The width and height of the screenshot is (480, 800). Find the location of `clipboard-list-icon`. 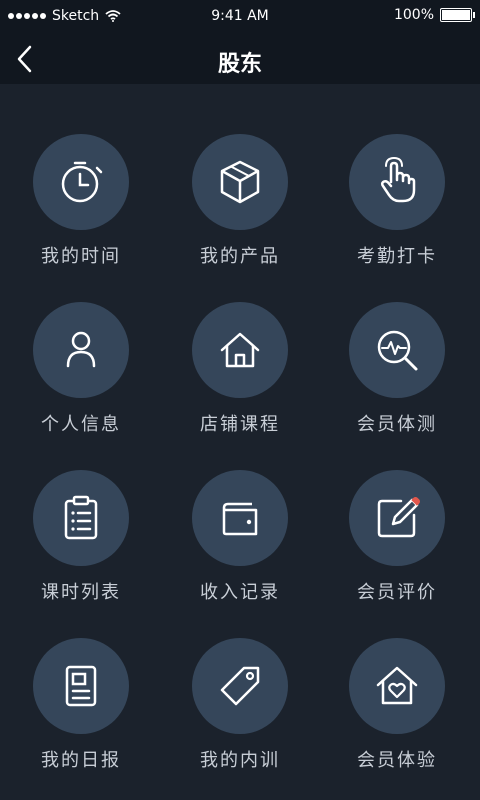

clipboard-list-icon is located at coordinates (81, 517).